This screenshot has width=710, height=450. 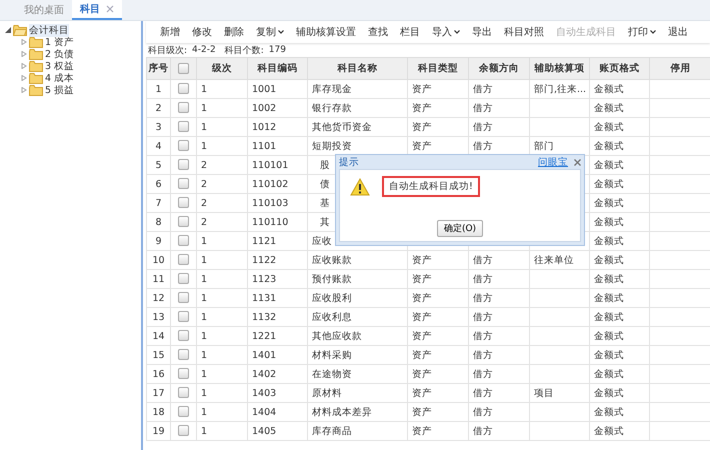 I want to click on table-cell: 1405, so click(x=278, y=431).